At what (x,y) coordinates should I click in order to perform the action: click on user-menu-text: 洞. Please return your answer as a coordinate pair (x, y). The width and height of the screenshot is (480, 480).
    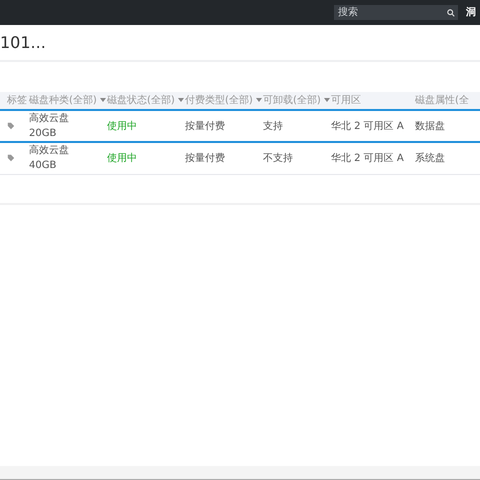
    Looking at the image, I should click on (471, 12).